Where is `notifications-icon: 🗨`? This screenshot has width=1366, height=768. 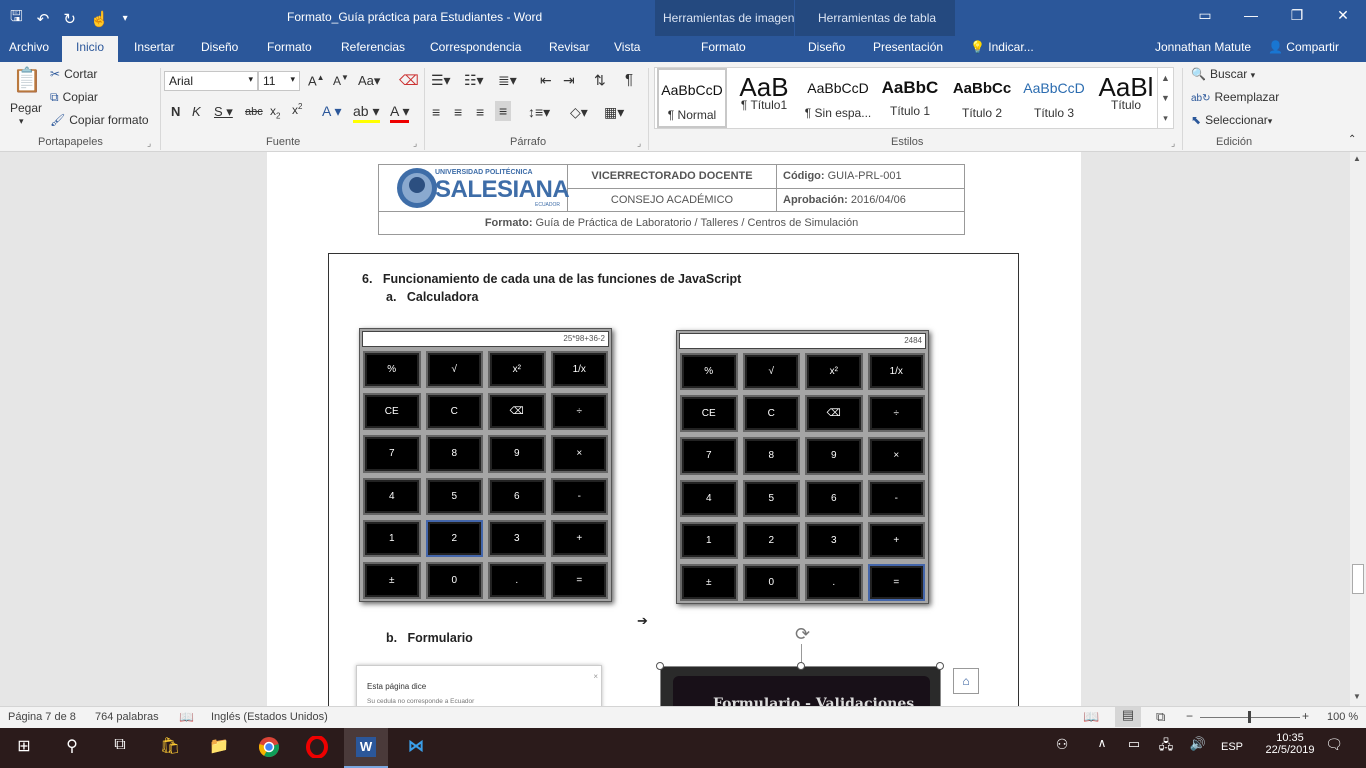 notifications-icon: 🗨 is located at coordinates (1334, 748).